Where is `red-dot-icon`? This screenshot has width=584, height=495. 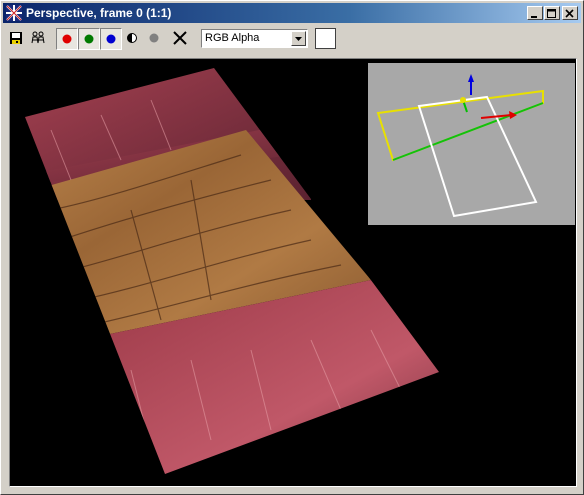
red-dot-icon is located at coordinates (67, 39).